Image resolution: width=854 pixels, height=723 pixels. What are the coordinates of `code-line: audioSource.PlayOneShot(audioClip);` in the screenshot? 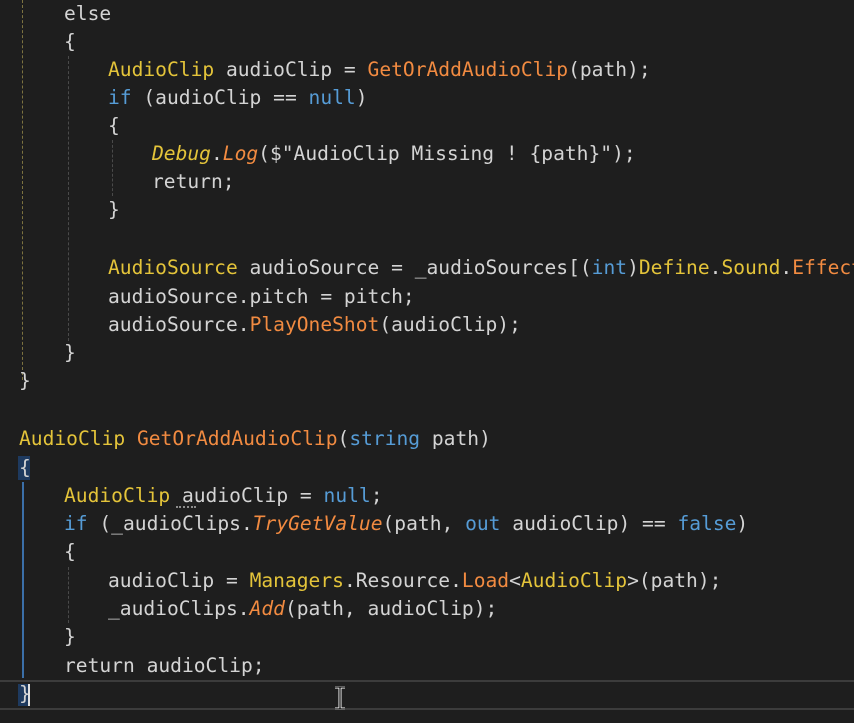 It's located at (427, 325).